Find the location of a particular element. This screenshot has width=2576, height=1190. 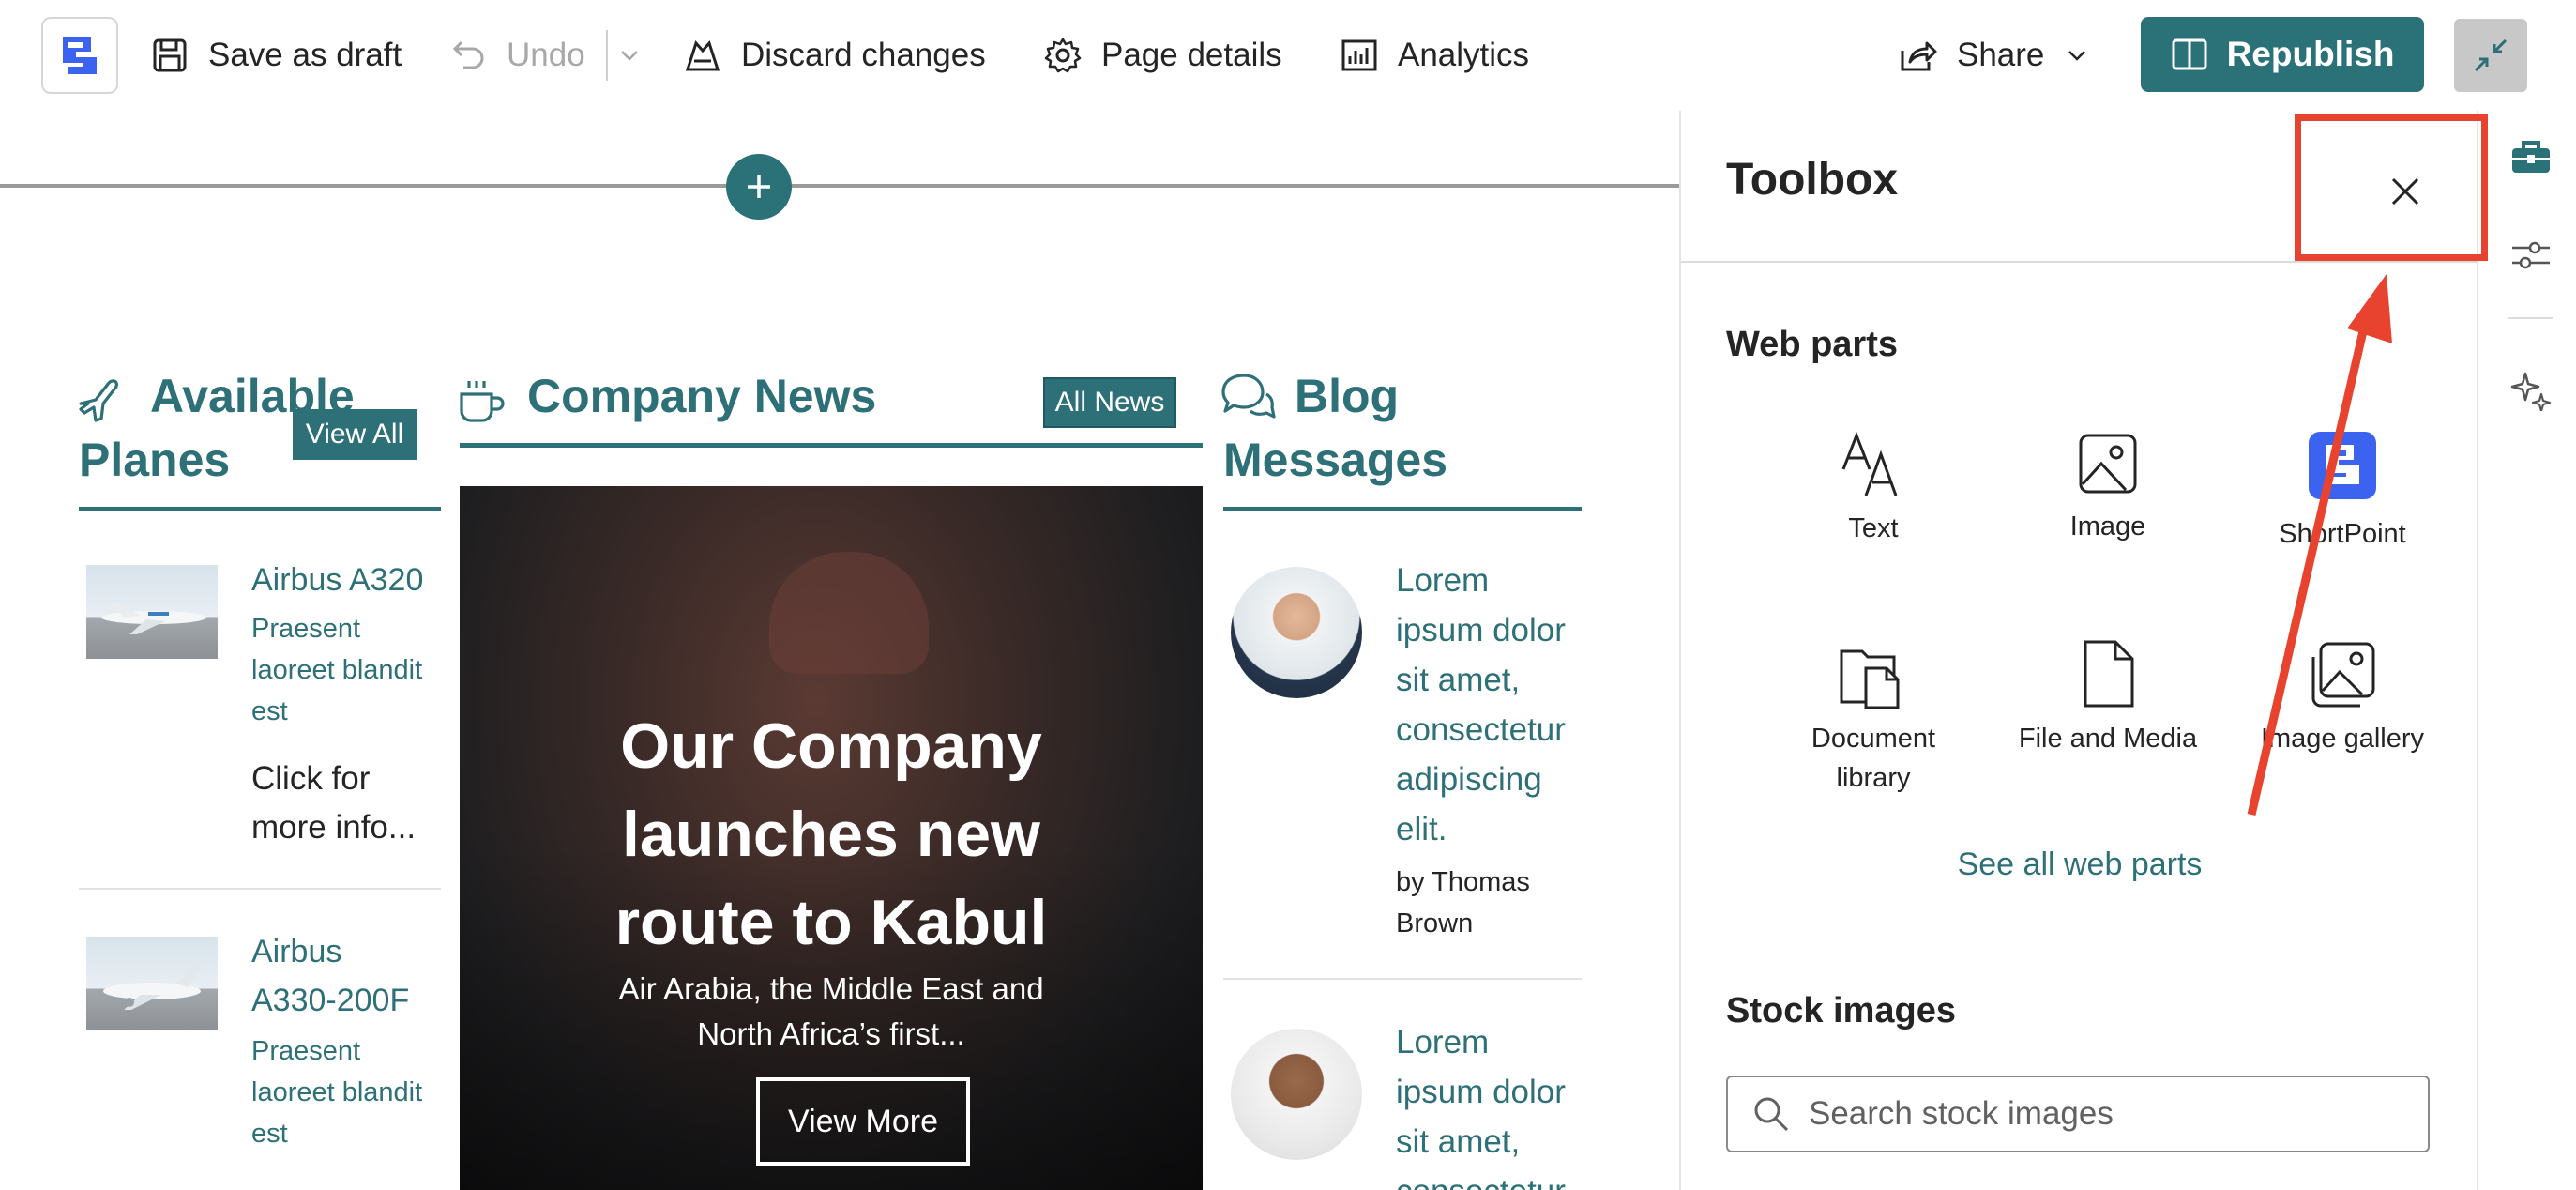

web-part-image-gallery: Image gallery is located at coordinates (2342, 699).